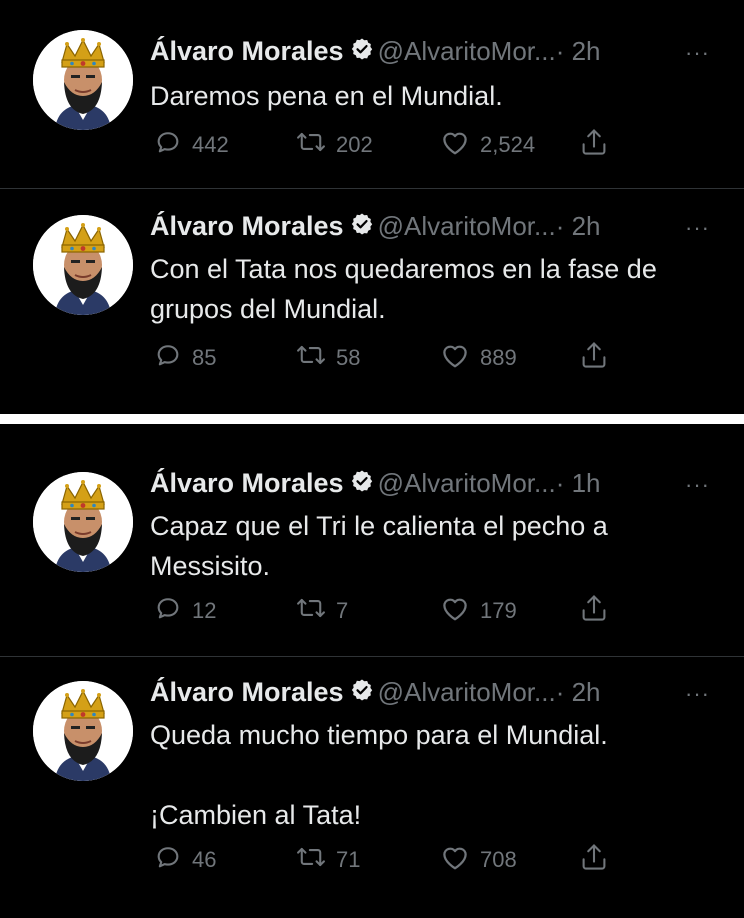 The height and width of the screenshot is (918, 744). What do you see at coordinates (348, 859) in the screenshot?
I see `retweet-count: 71` at bounding box center [348, 859].